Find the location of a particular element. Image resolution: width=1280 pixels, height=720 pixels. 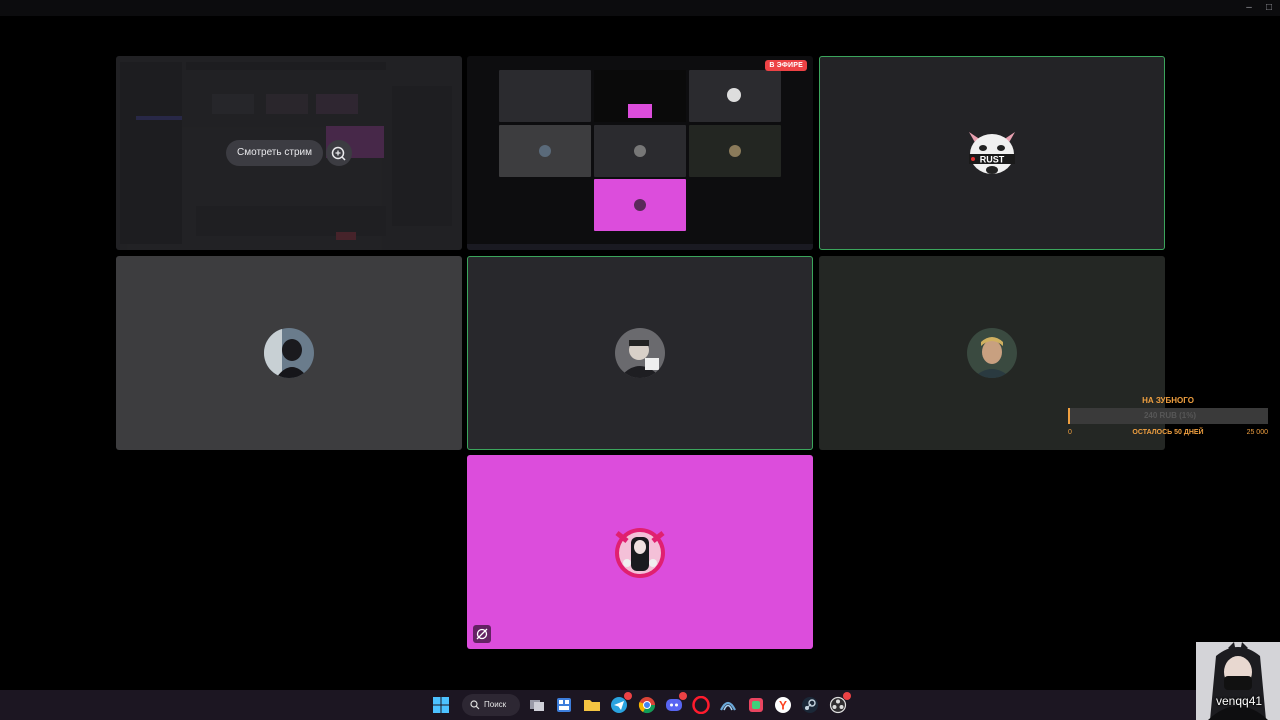

goal-progress-bar: 240 RUB (1%) is located at coordinates (1168, 416).